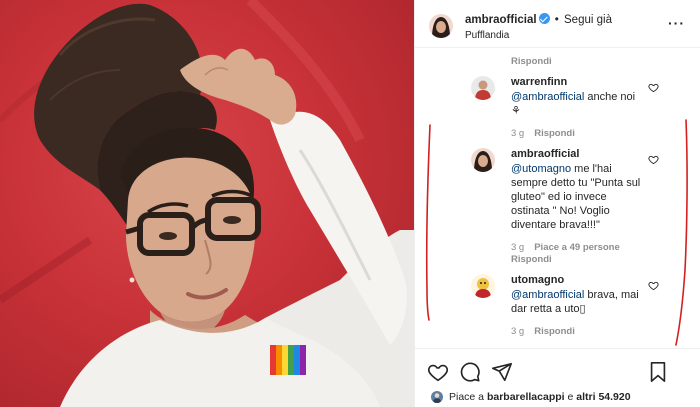 The width and height of the screenshot is (700, 407). What do you see at coordinates (539, 82) in the screenshot?
I see `comment-username: warrenfinn` at bounding box center [539, 82].